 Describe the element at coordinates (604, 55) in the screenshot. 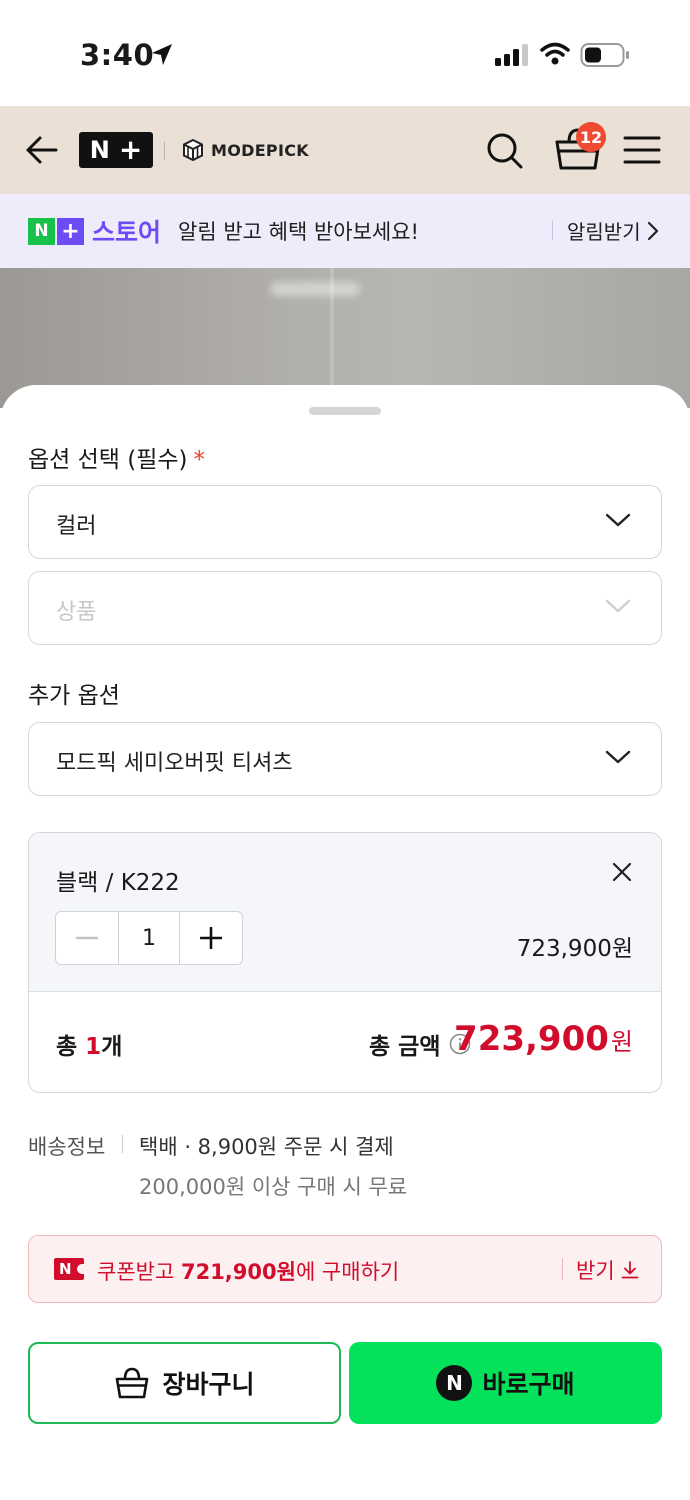

I see `battery-icon` at that location.